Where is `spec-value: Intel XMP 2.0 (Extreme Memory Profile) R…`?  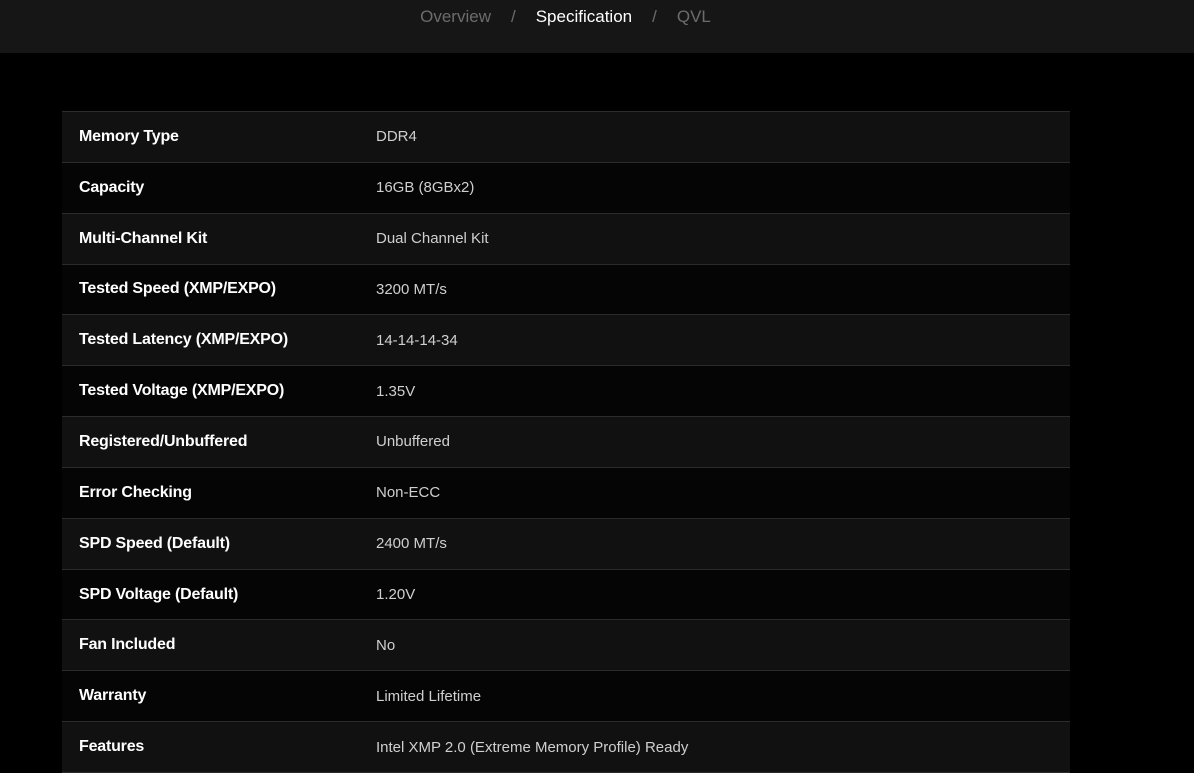 spec-value: Intel XMP 2.0 (Extreme Memory Profile) R… is located at coordinates (532, 747).